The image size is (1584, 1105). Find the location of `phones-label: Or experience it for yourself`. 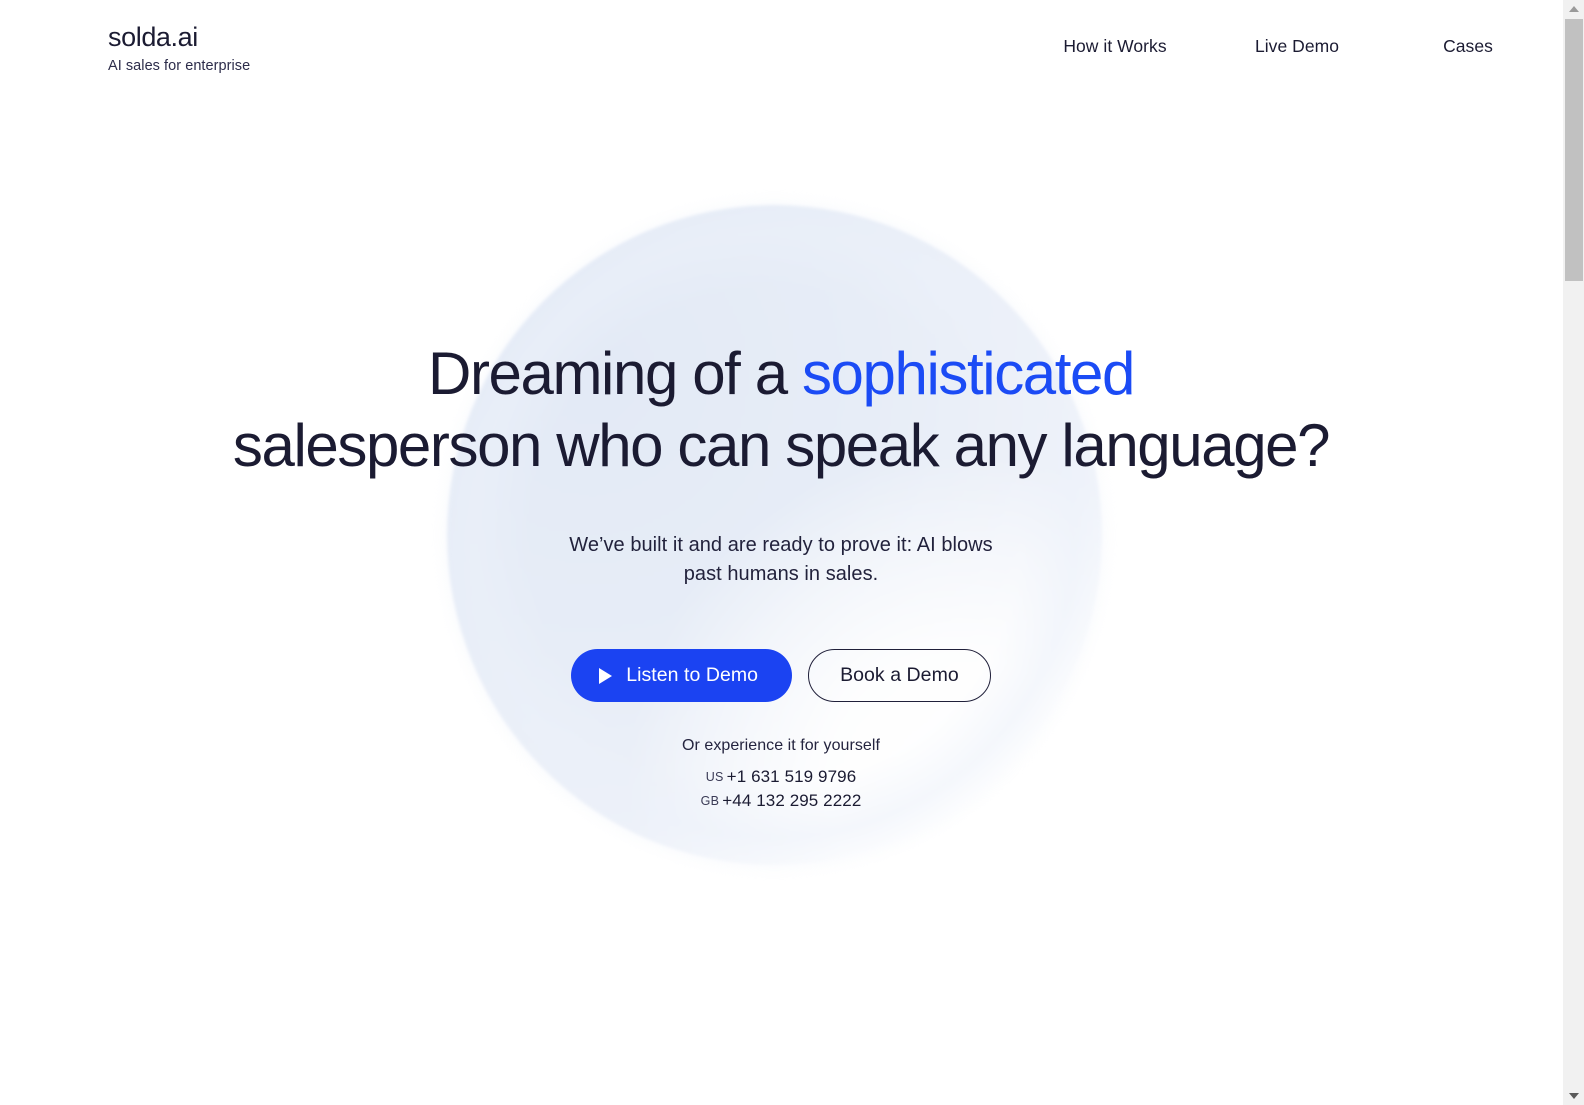

phones-label: Or experience it for yourself is located at coordinates (781, 745).